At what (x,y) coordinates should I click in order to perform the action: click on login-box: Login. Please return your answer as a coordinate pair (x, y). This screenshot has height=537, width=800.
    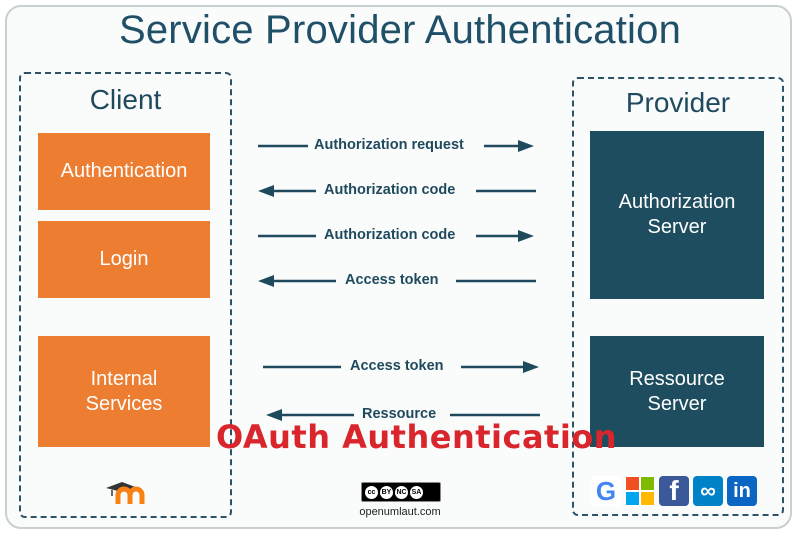
    Looking at the image, I should click on (124, 259).